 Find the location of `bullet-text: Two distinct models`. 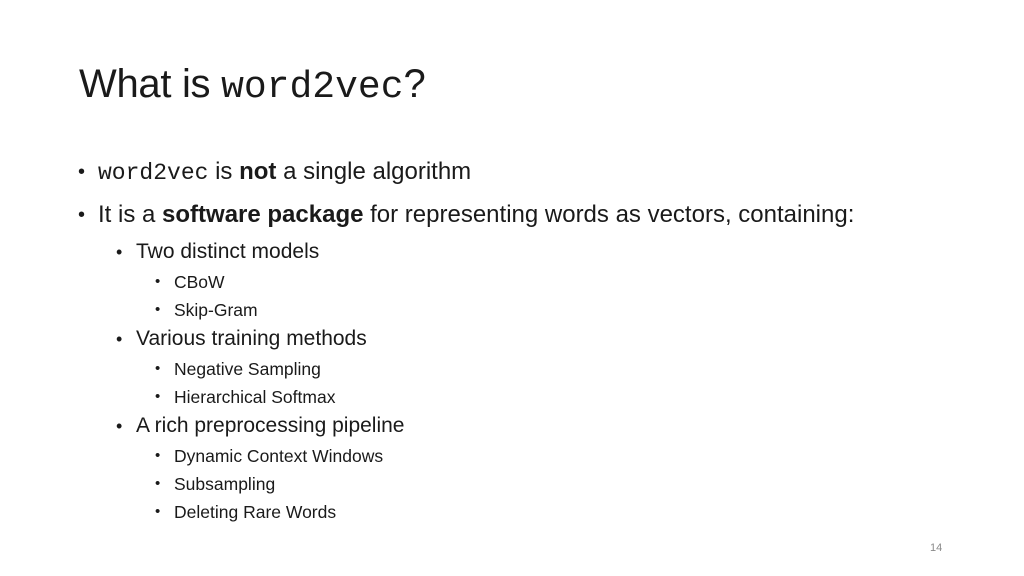

bullet-text: Two distinct models is located at coordinates (228, 251).